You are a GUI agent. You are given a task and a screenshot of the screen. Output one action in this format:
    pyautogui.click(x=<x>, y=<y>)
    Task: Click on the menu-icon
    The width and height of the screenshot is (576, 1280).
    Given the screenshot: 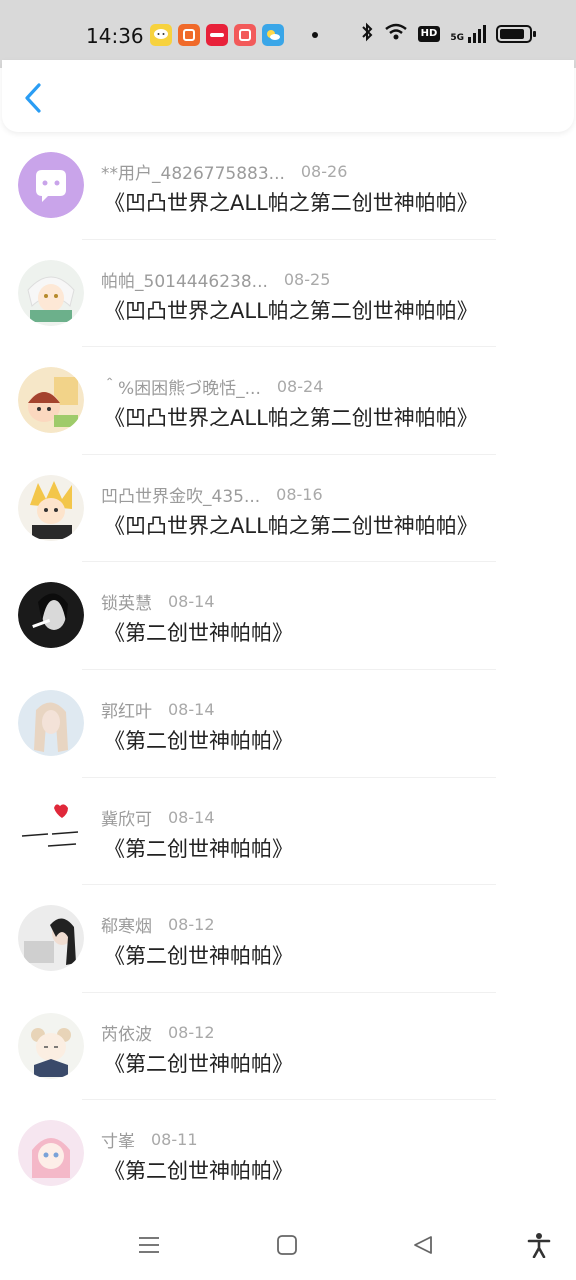 What is the action you would take?
    pyautogui.click(x=149, y=1245)
    